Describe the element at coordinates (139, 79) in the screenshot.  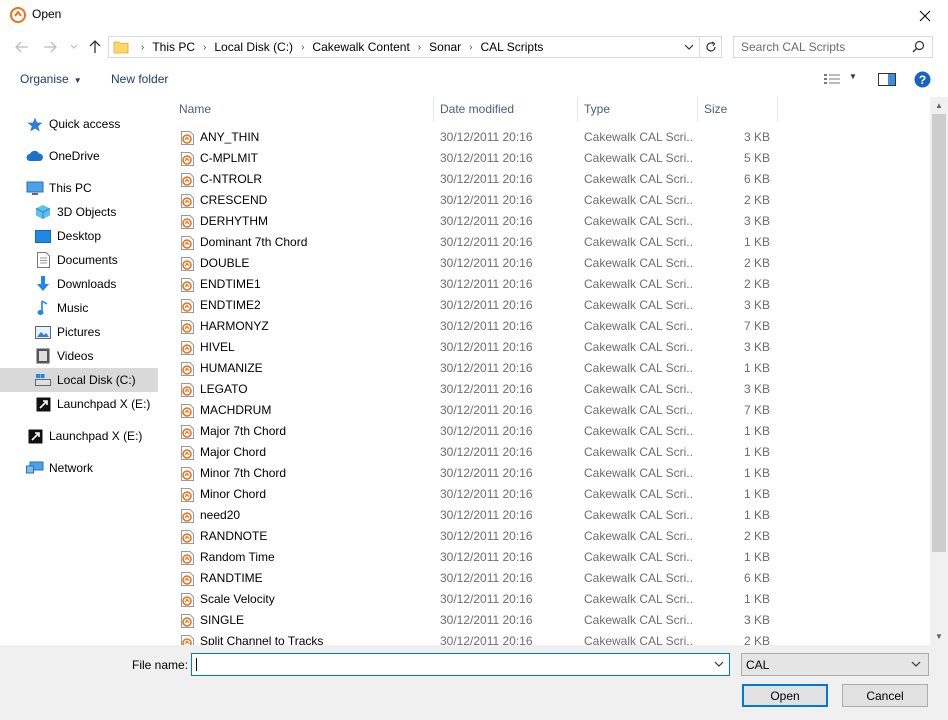
I see `new-folder-button: New folder` at that location.